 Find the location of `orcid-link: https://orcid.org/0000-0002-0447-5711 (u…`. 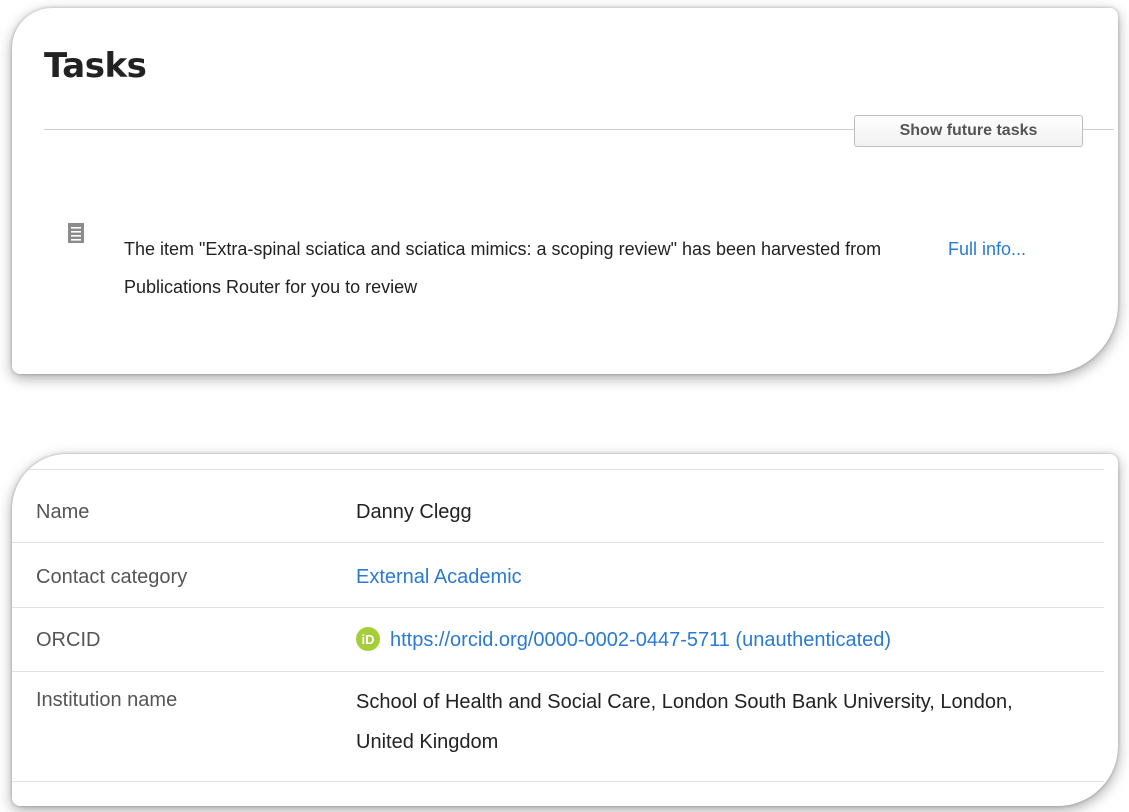

orcid-link: https://orcid.org/0000-0002-0447-5711 (u… is located at coordinates (640, 640).